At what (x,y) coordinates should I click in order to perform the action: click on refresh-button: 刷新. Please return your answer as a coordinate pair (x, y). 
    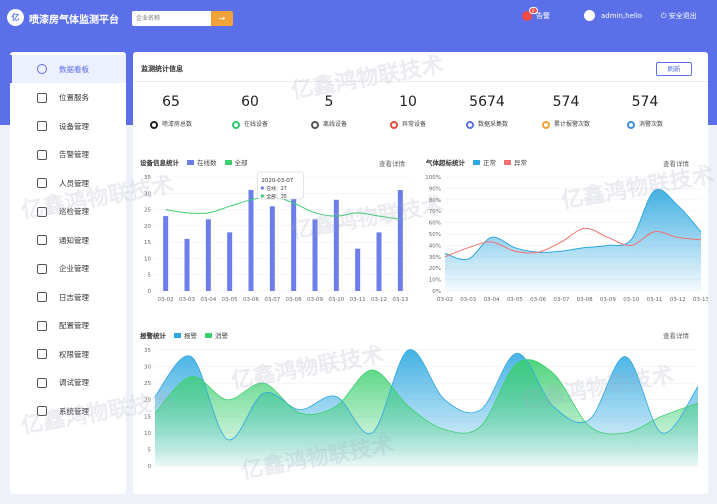
    Looking at the image, I should click on (674, 69).